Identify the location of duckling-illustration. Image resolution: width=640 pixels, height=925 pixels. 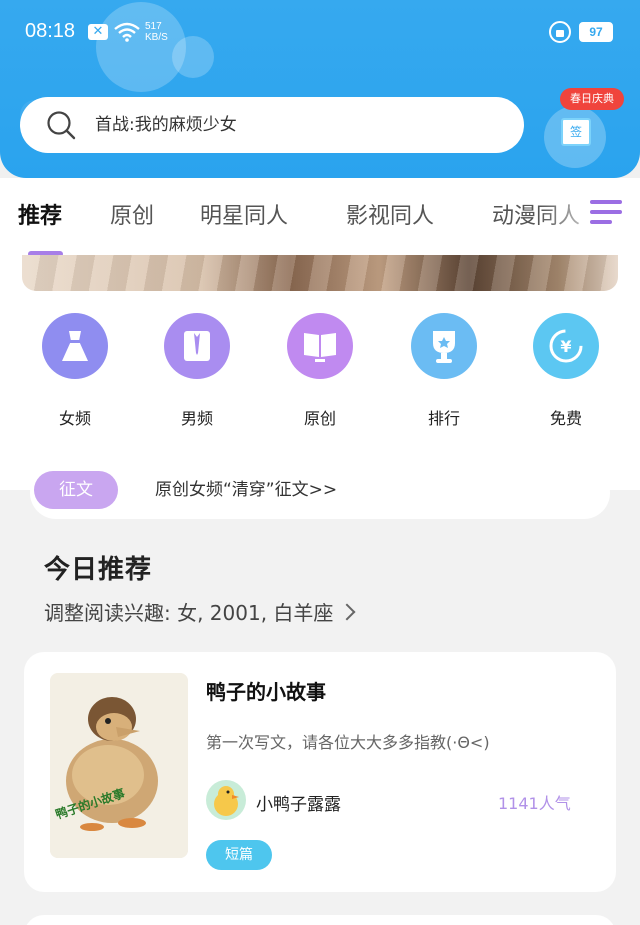
(119, 765).